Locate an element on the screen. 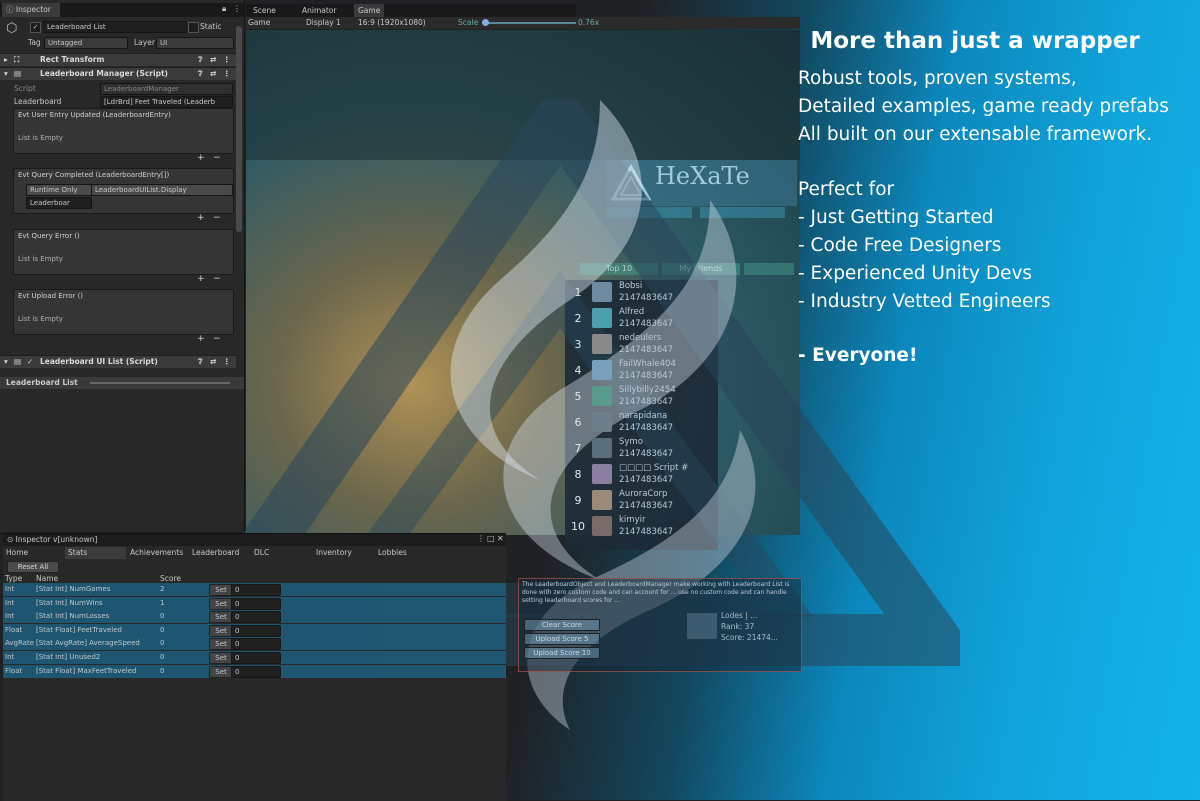  display-mode-dropdown: Game is located at coordinates (259, 23).